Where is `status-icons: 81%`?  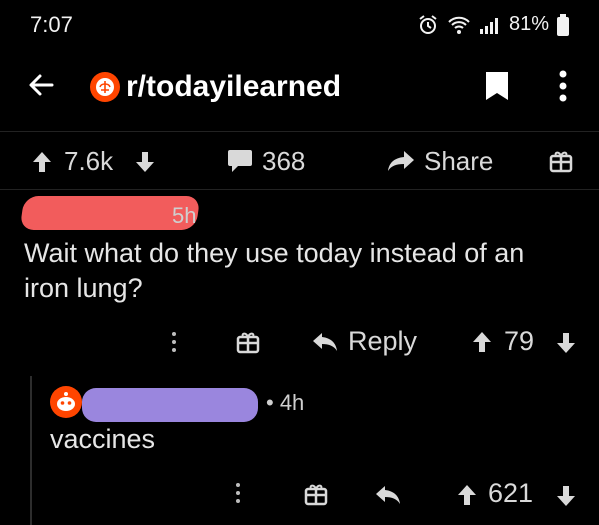
status-icons: 81% is located at coordinates (493, 24).